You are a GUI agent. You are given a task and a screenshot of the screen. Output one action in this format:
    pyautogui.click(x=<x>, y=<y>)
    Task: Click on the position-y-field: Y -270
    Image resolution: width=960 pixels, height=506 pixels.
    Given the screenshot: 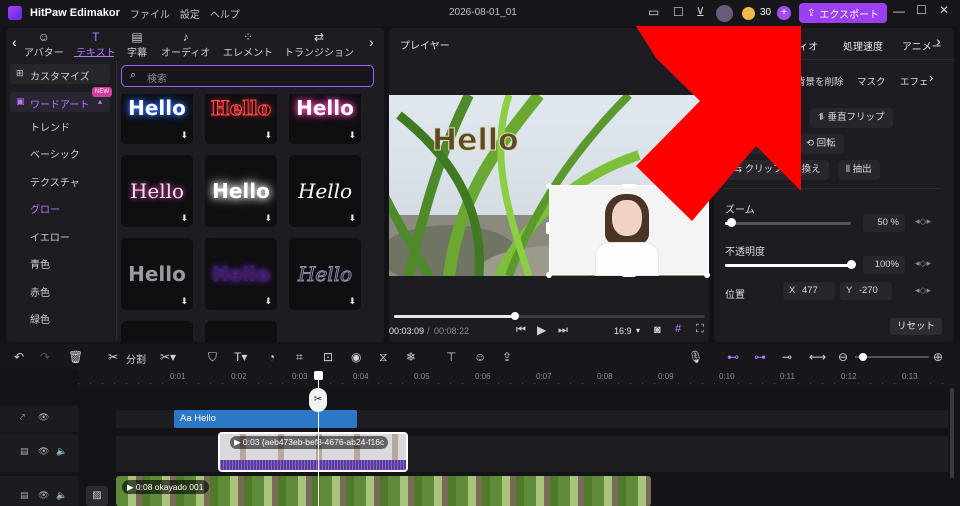 What is the action you would take?
    pyautogui.click(x=866, y=291)
    